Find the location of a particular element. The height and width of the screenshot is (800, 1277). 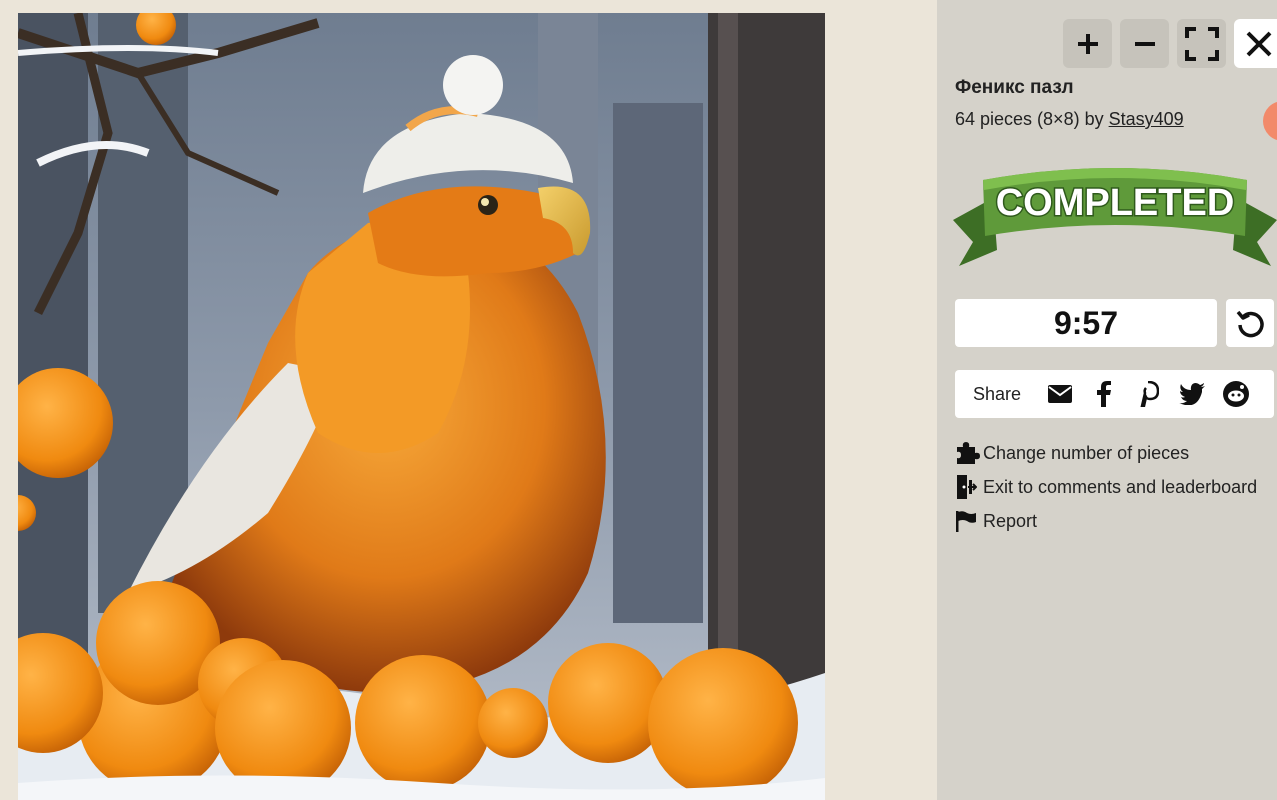

completed-banner: COMPLETED is located at coordinates (1115, 214).